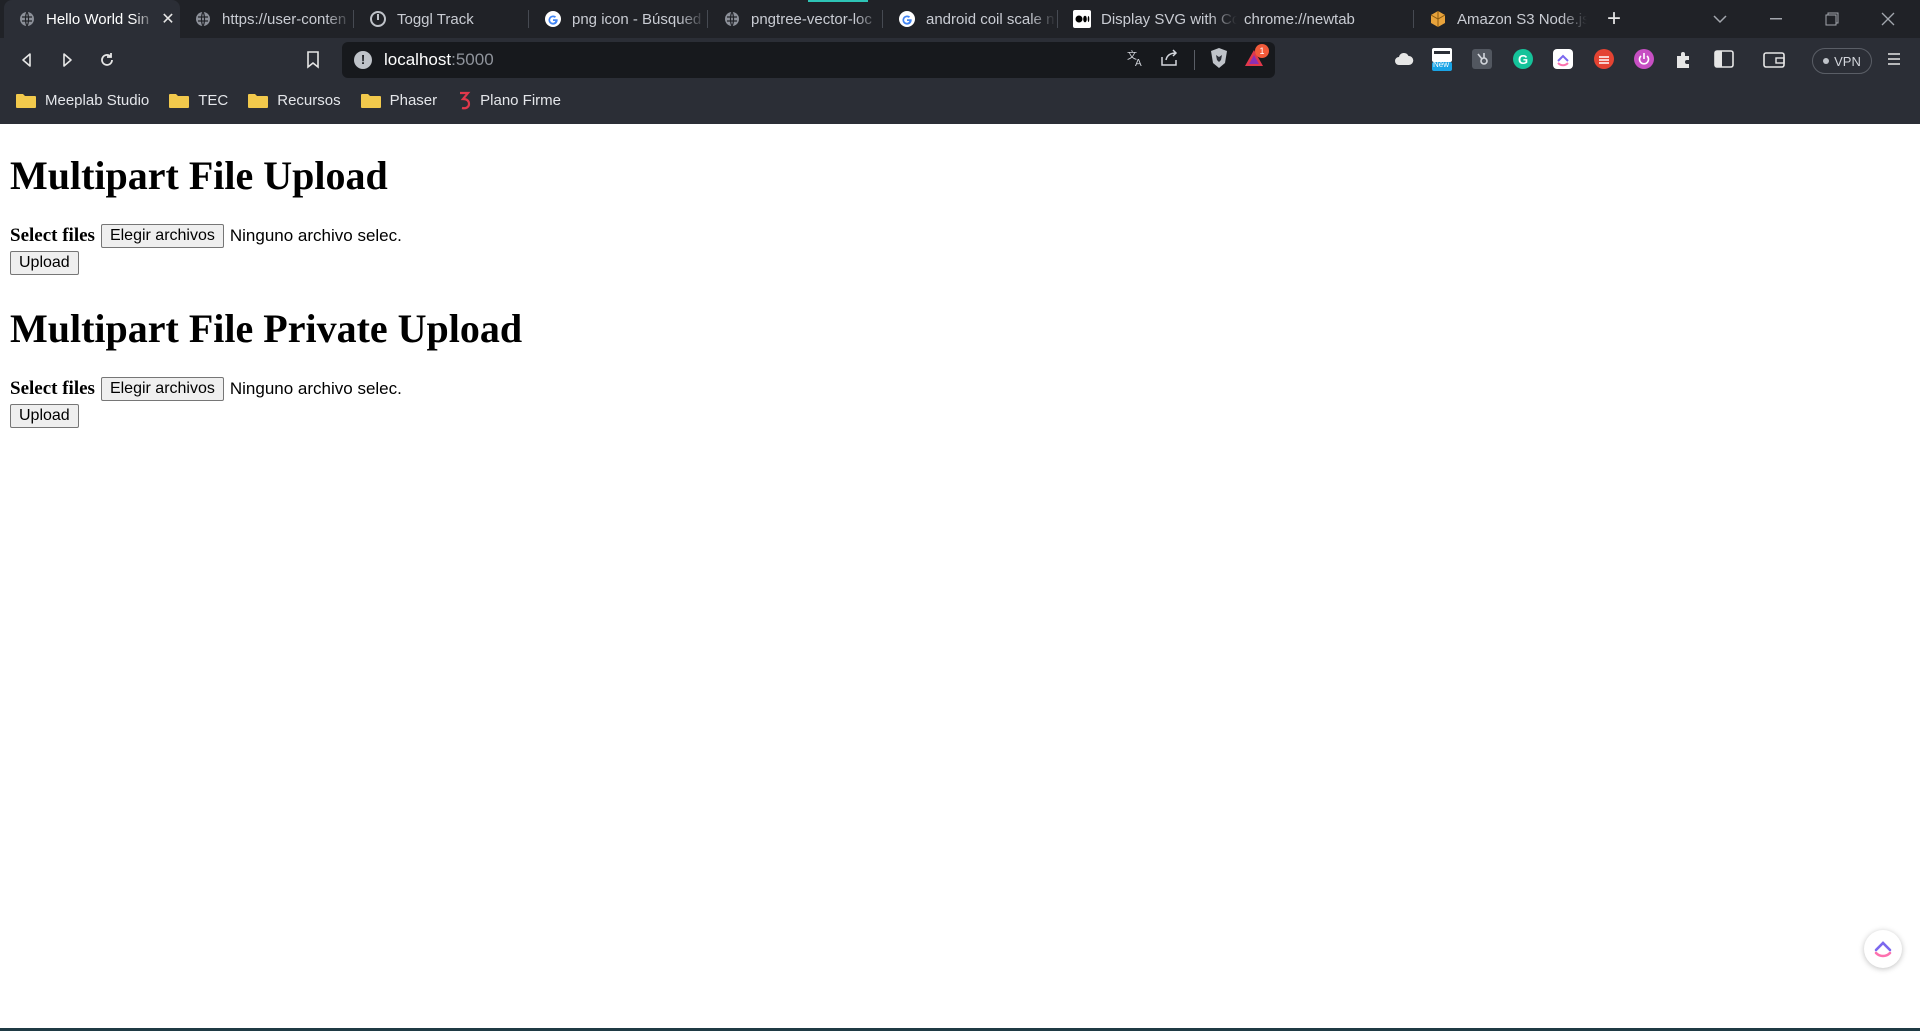 This screenshot has width=1920, height=1031. I want to click on tab-amazon-s3: Amazon S3 Node.js, so click(1501, 19).